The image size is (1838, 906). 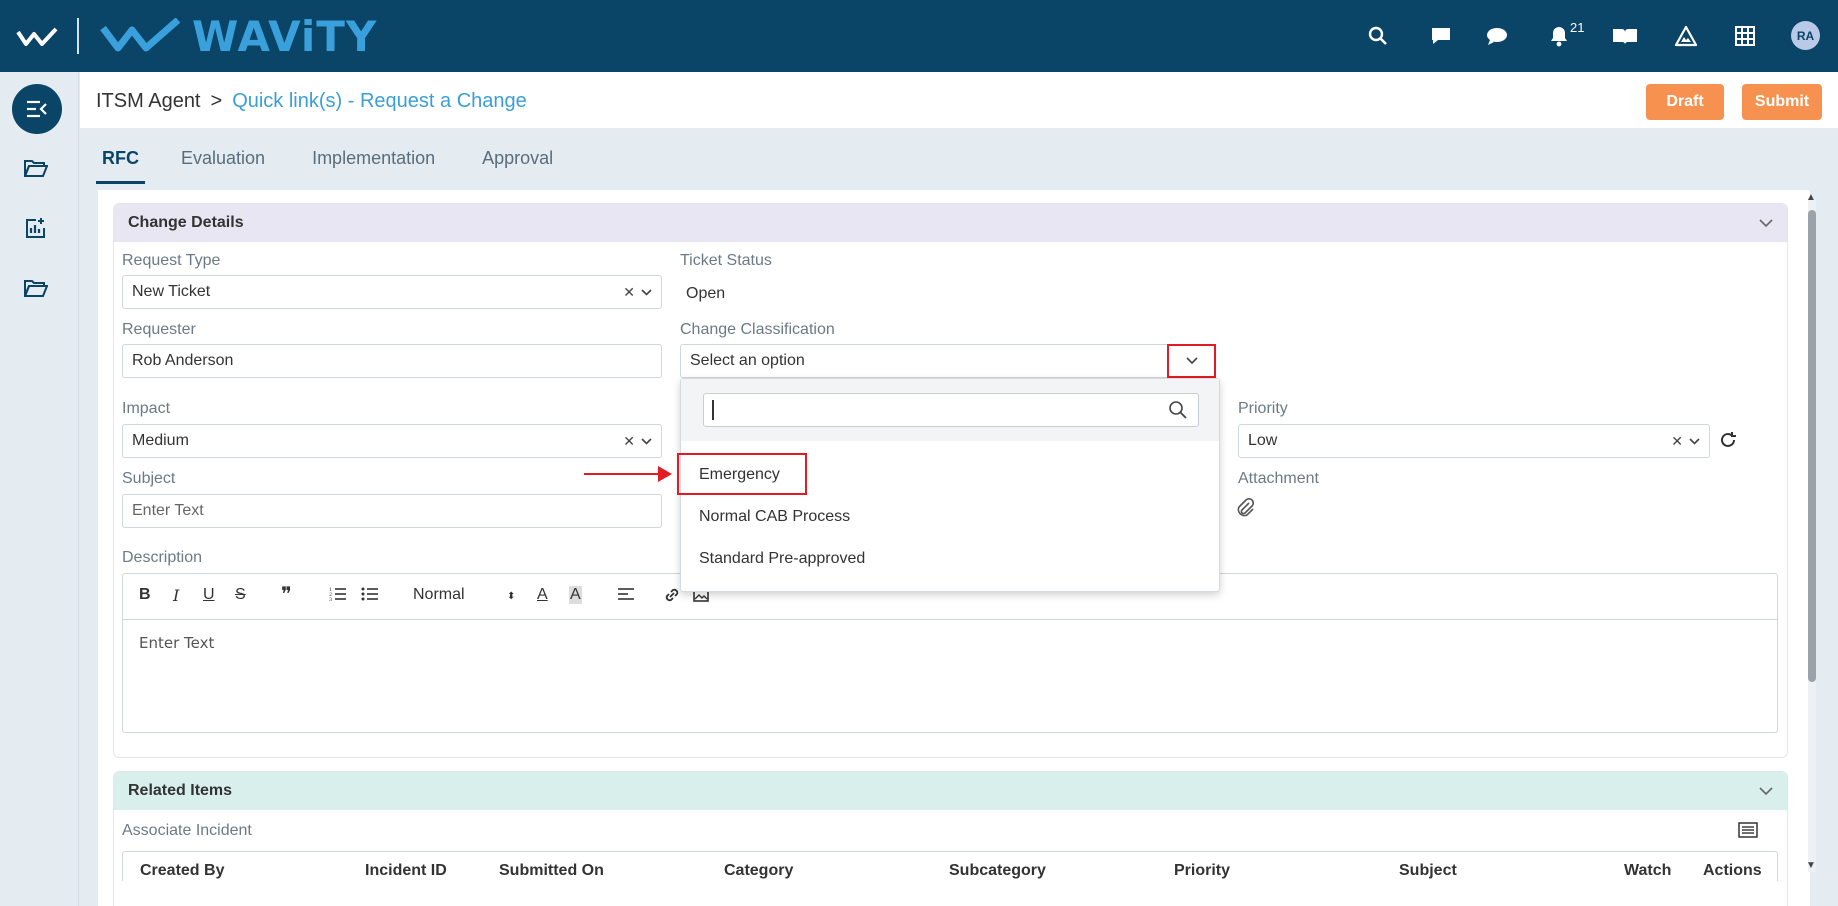 I want to click on wavity-logo: WAViTY, so click(x=238, y=36).